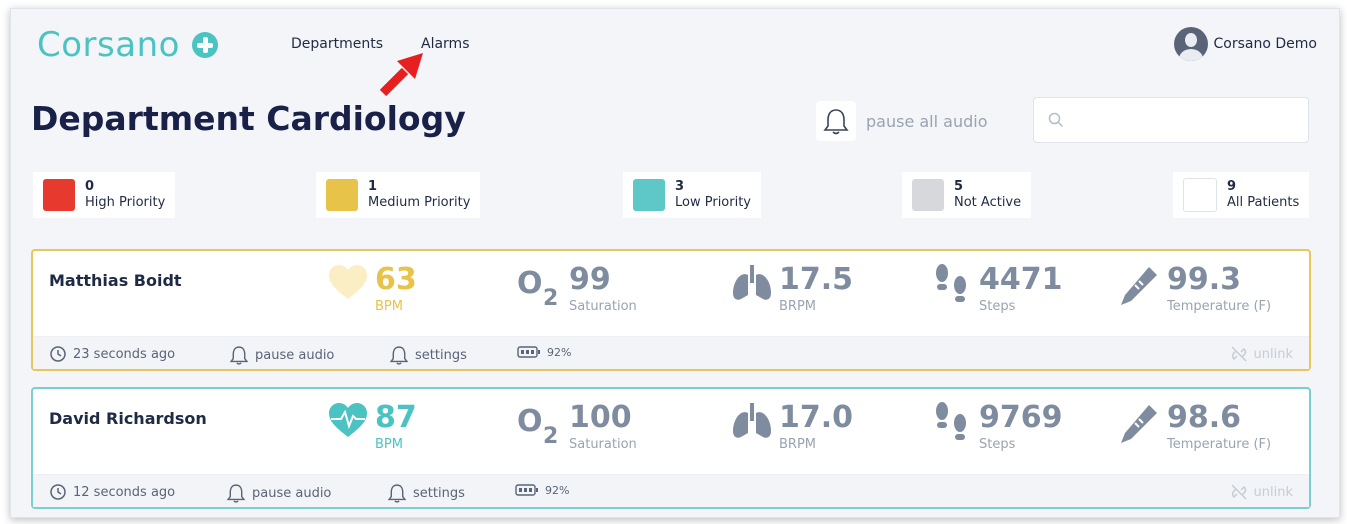  I want to click on nav-alarms: Alarms, so click(445, 44).